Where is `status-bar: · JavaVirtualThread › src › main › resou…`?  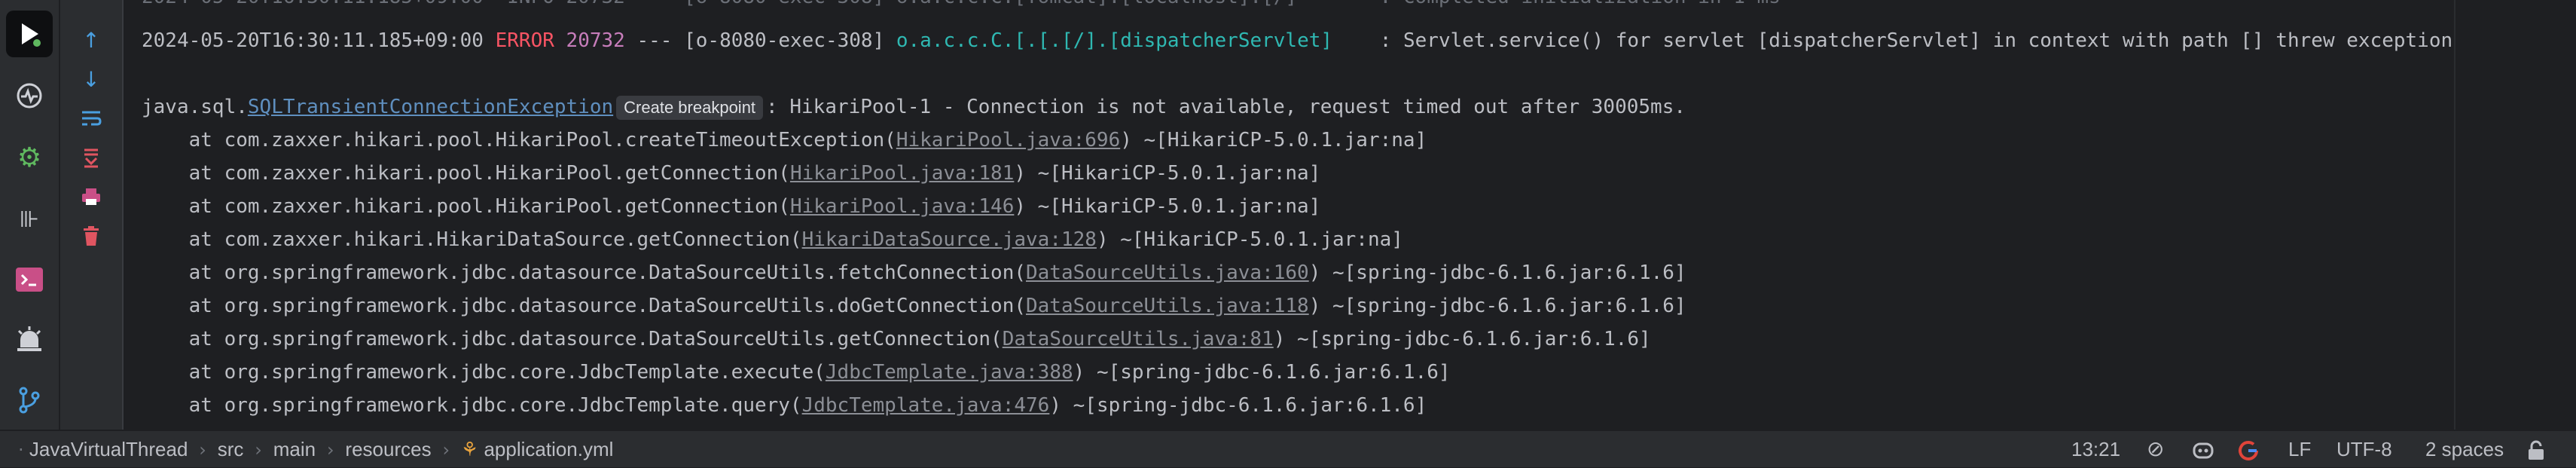 status-bar: · JavaVirtualThread › src › main › resou… is located at coordinates (1288, 448).